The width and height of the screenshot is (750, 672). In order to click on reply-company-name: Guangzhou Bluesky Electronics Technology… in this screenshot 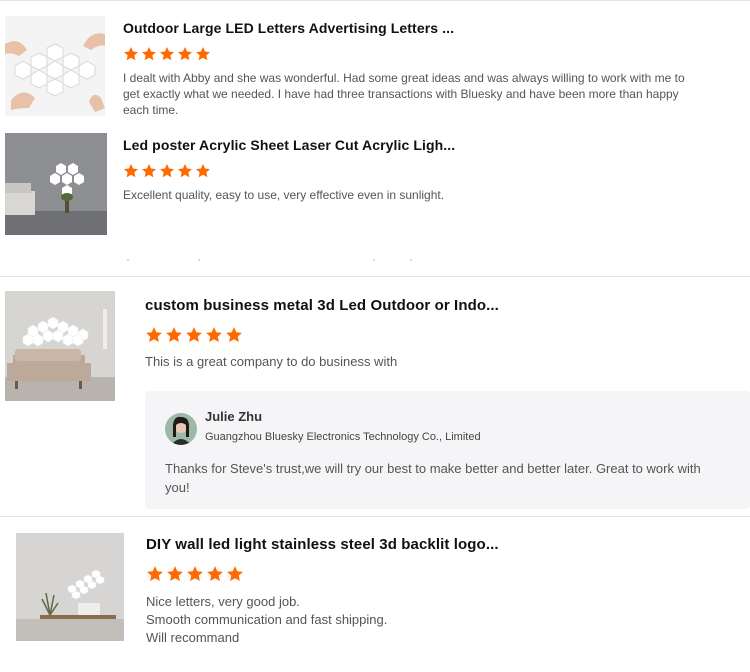, I will do `click(343, 437)`.